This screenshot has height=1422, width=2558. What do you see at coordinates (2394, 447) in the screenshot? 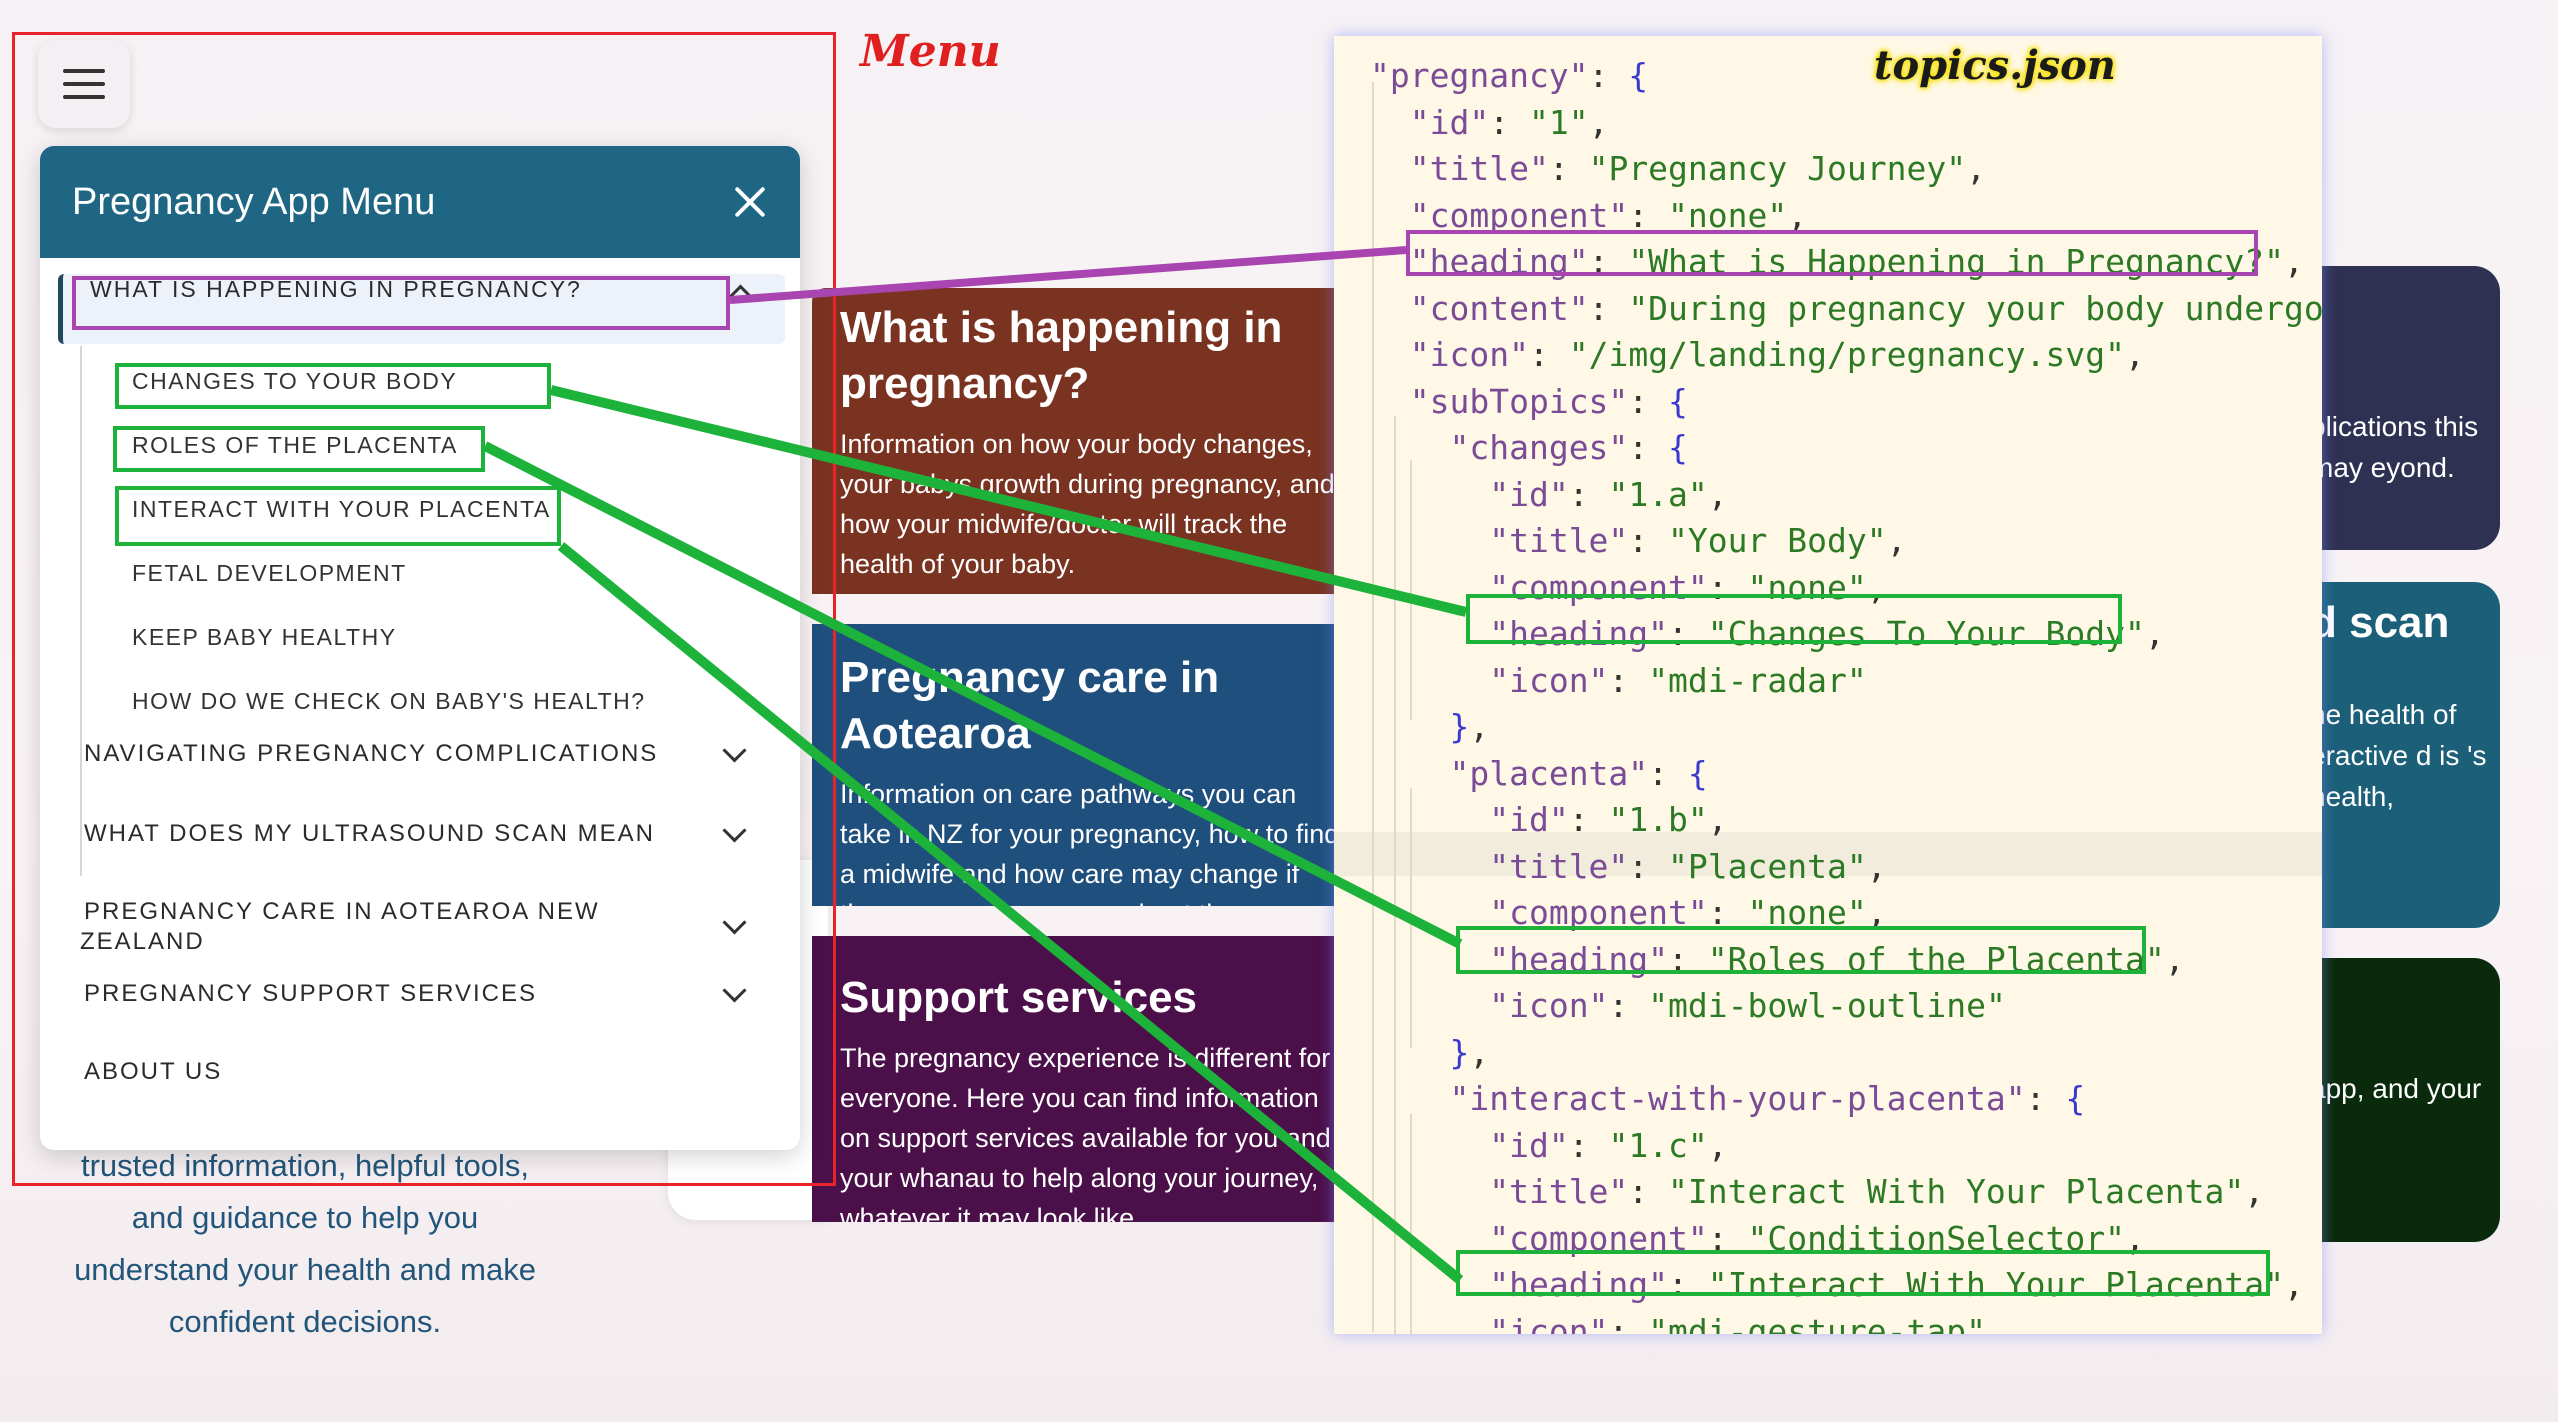
I see `card-text: plications this may eyond.` at bounding box center [2394, 447].